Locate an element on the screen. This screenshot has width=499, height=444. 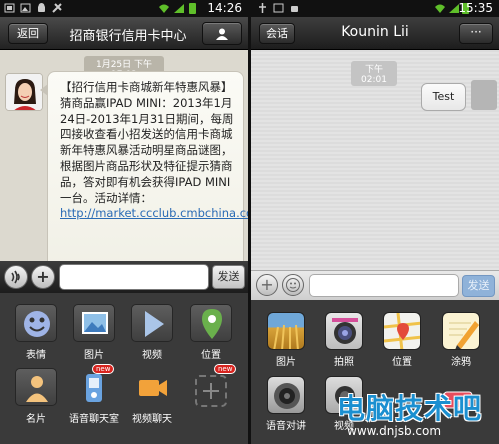
location-pin-icon is located at coordinates (212, 324).